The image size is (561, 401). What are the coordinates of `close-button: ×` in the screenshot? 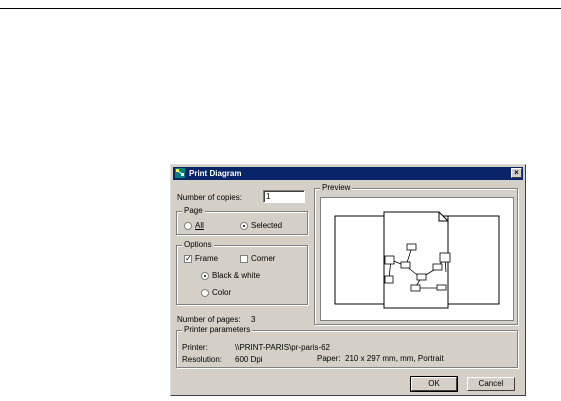 It's located at (516, 173).